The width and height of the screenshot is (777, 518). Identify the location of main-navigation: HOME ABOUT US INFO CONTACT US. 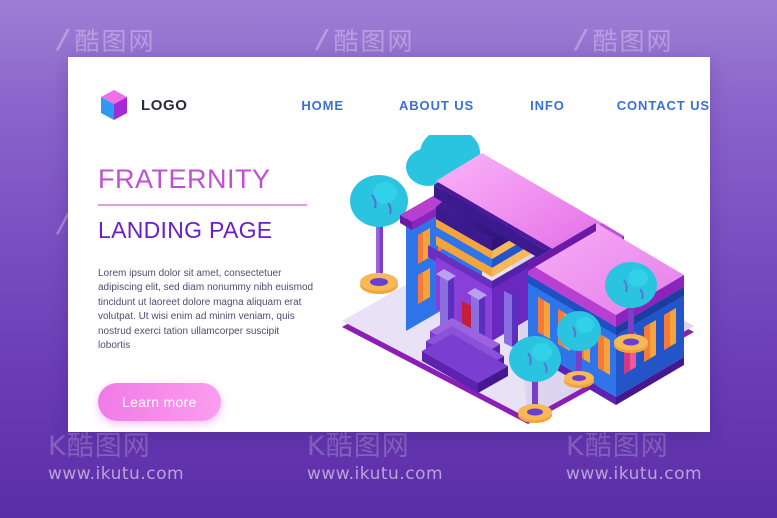
(469, 105).